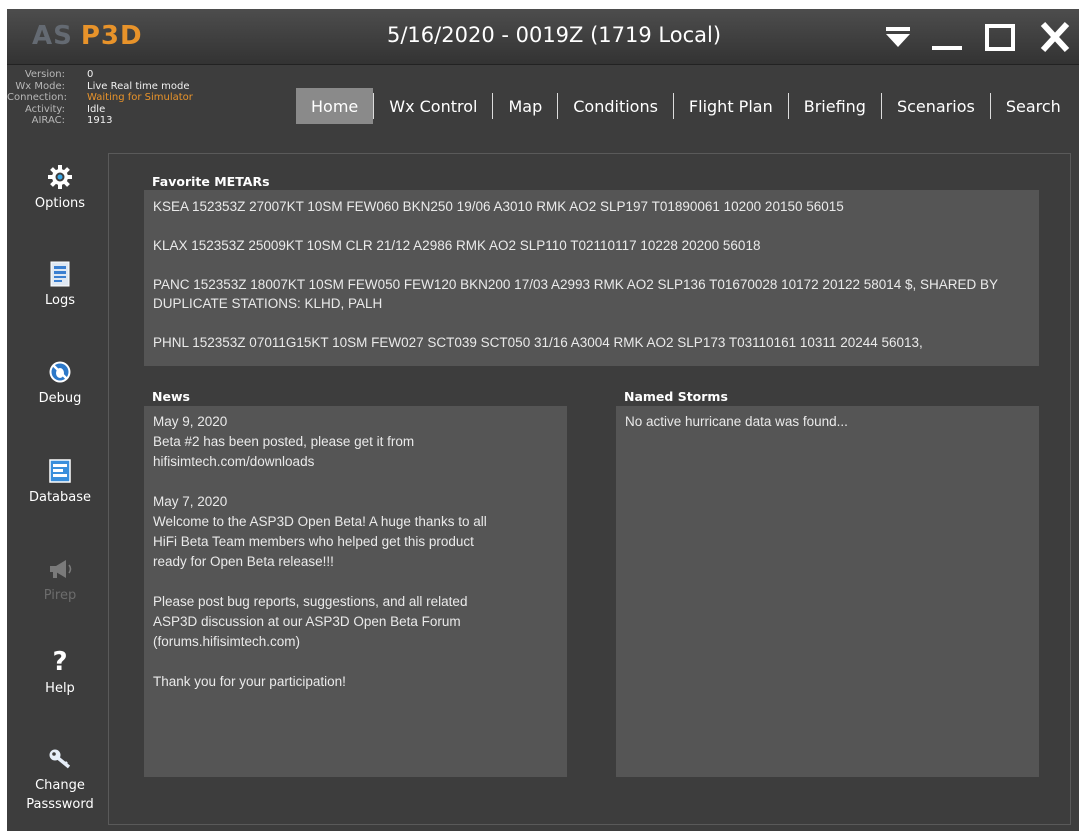 The width and height of the screenshot is (1079, 831). What do you see at coordinates (60, 372) in the screenshot?
I see `debug-icon` at bounding box center [60, 372].